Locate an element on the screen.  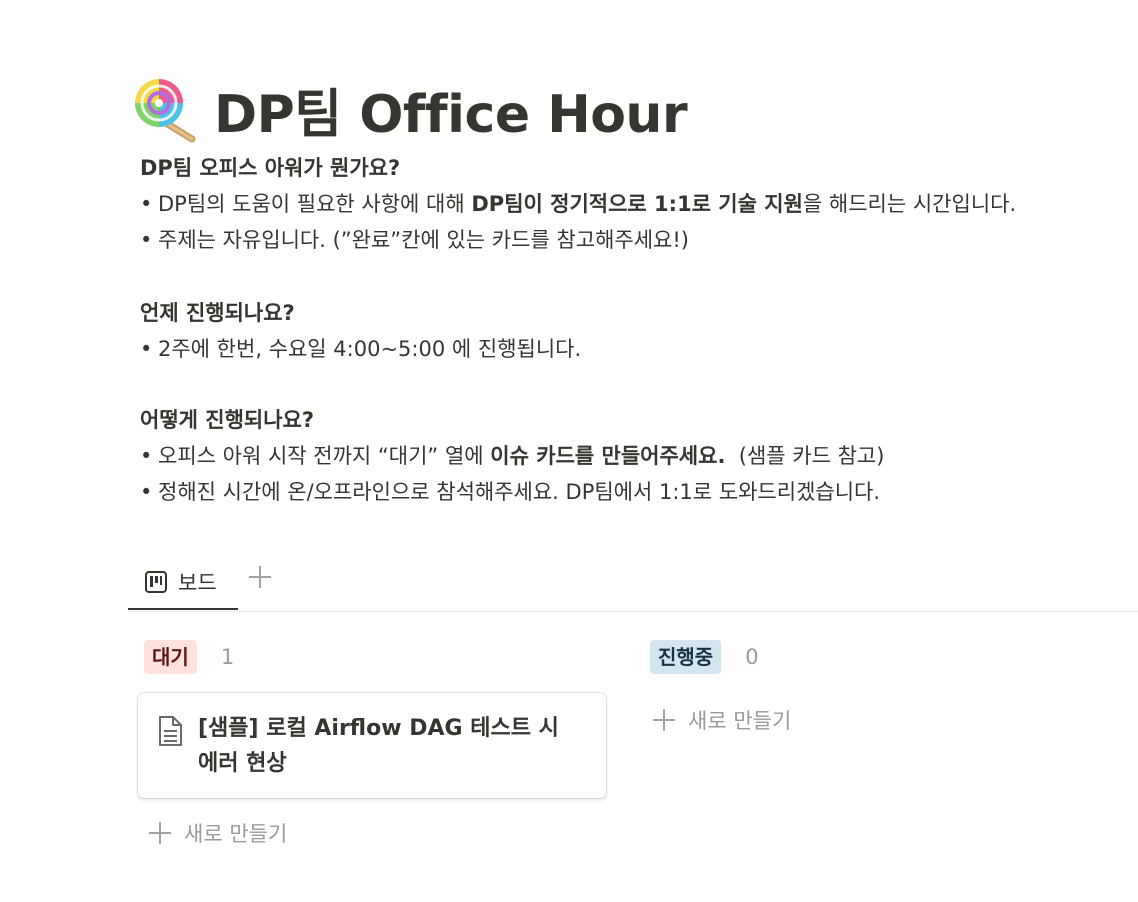
intro-bullet-2: • 주제는 자유입니다. (”완료”칸에 있는 카드를 참고해주세요!) is located at coordinates (414, 240).